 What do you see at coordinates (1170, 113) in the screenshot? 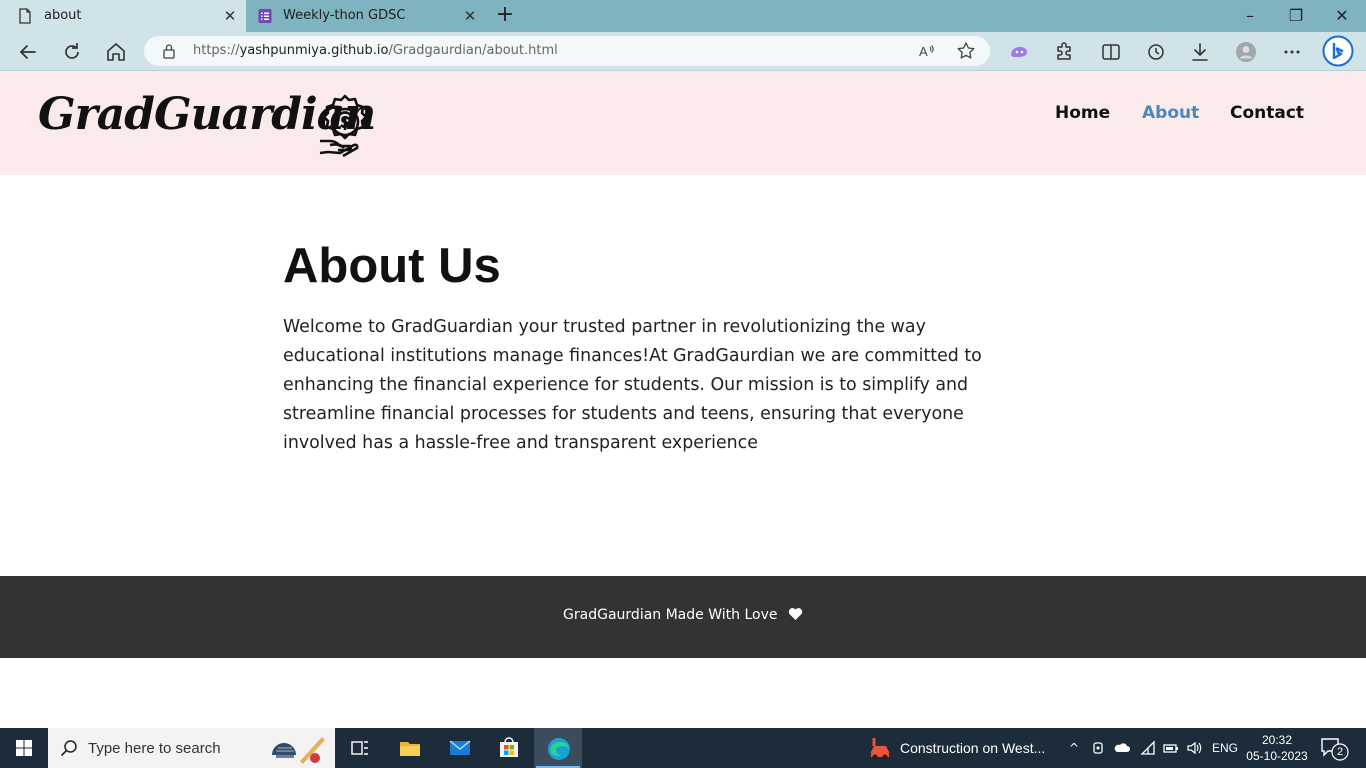
I see `nav-about-link: About` at bounding box center [1170, 113].